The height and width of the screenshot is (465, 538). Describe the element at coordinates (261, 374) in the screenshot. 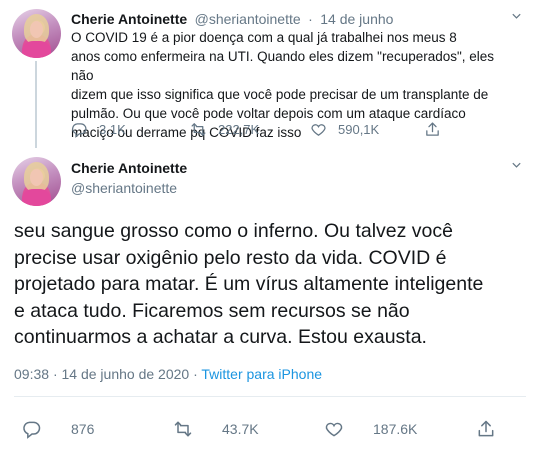

I see `tweet-source-link: Twitter para iPhone` at that location.